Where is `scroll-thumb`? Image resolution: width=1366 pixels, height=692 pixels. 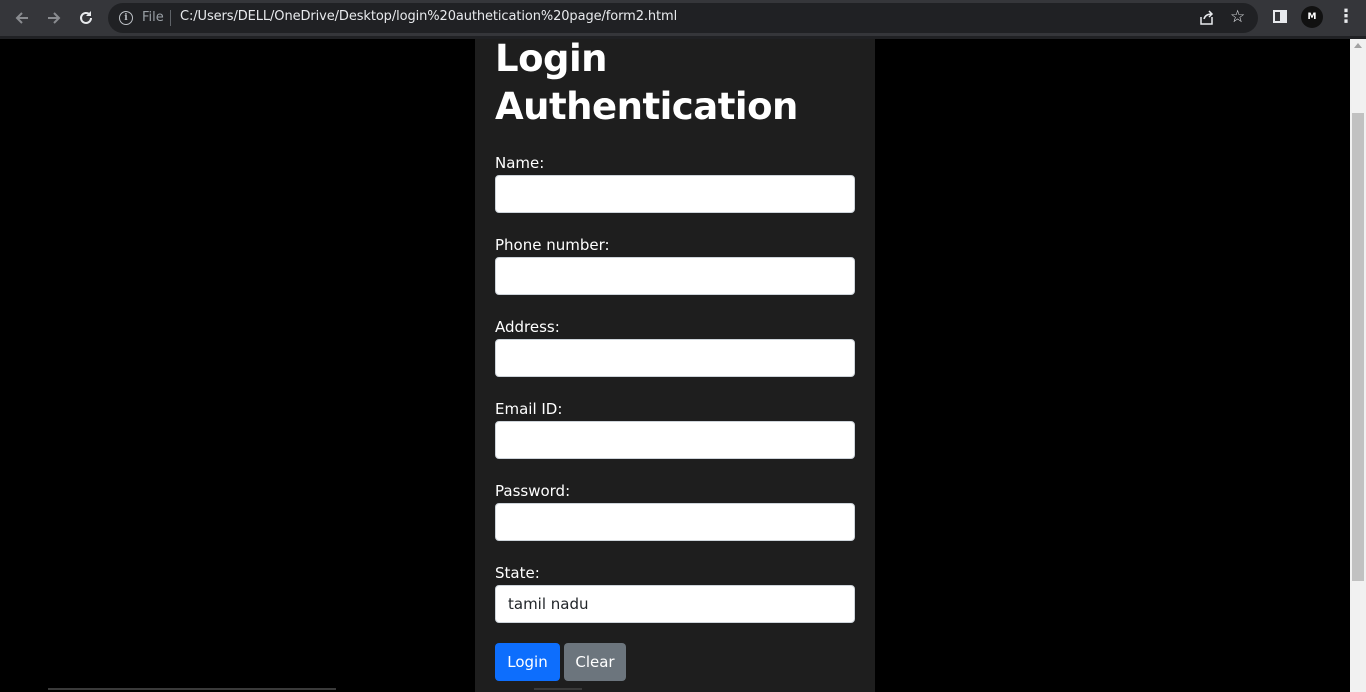
scroll-thumb is located at coordinates (1358, 347).